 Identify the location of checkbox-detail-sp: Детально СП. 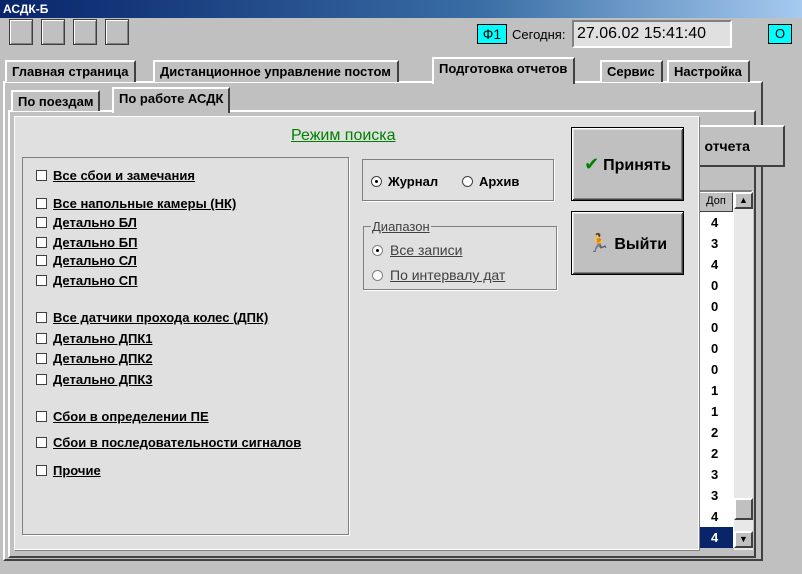
(86, 280).